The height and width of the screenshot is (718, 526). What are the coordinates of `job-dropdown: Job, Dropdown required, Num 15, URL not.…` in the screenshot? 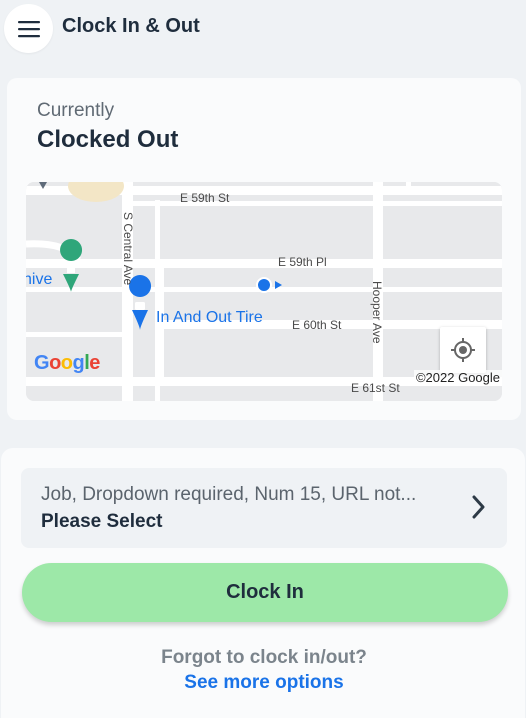 It's located at (264, 508).